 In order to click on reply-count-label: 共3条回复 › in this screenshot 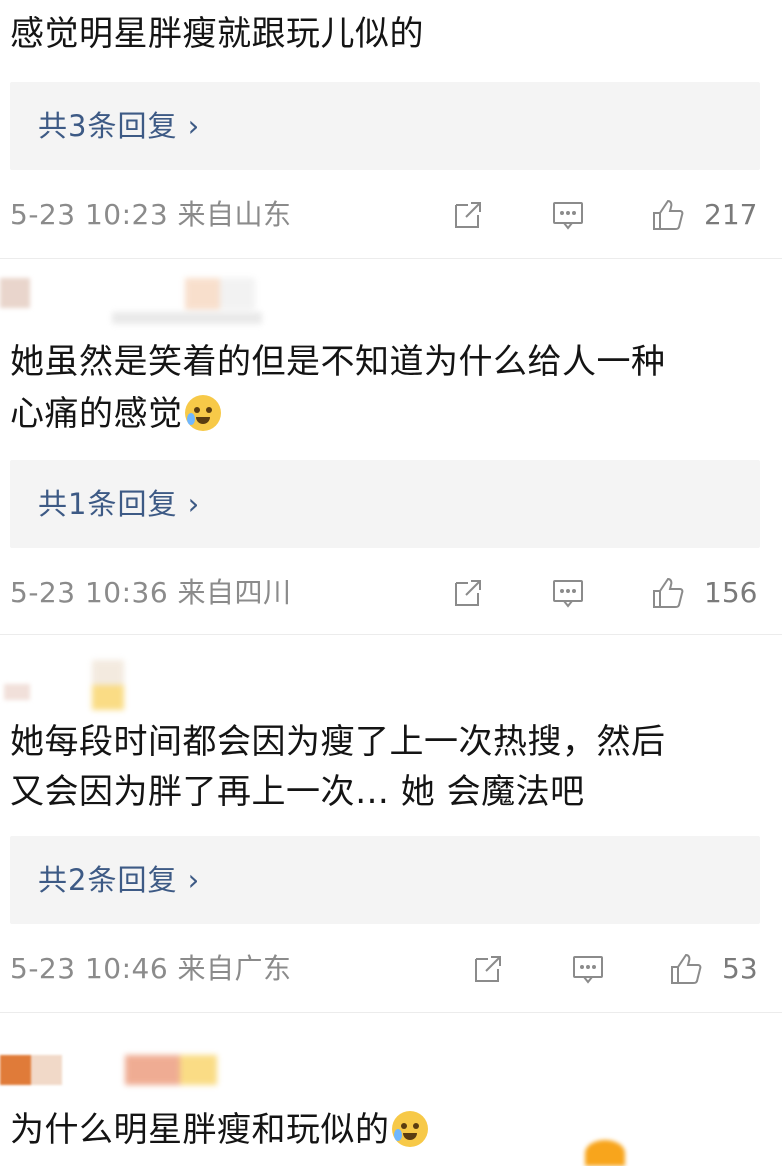, I will do `click(119, 126)`.